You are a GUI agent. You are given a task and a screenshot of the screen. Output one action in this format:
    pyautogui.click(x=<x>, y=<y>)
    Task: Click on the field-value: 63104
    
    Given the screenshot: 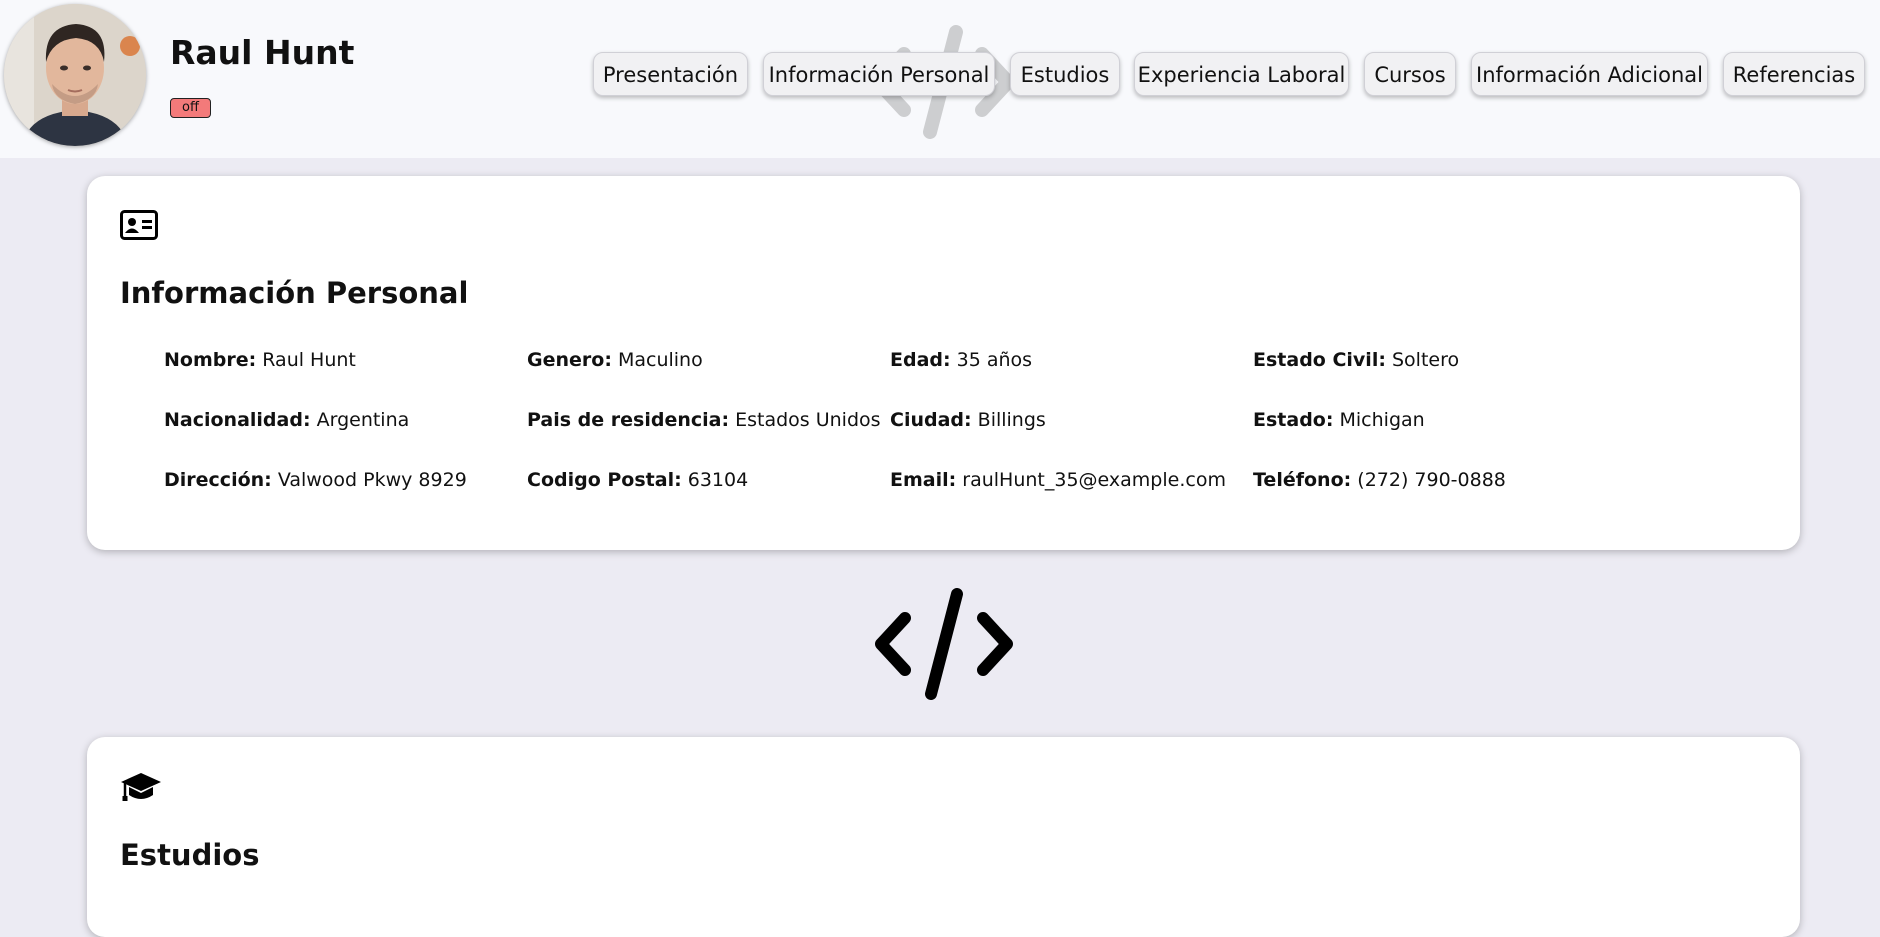 What is the action you would take?
    pyautogui.click(x=718, y=480)
    